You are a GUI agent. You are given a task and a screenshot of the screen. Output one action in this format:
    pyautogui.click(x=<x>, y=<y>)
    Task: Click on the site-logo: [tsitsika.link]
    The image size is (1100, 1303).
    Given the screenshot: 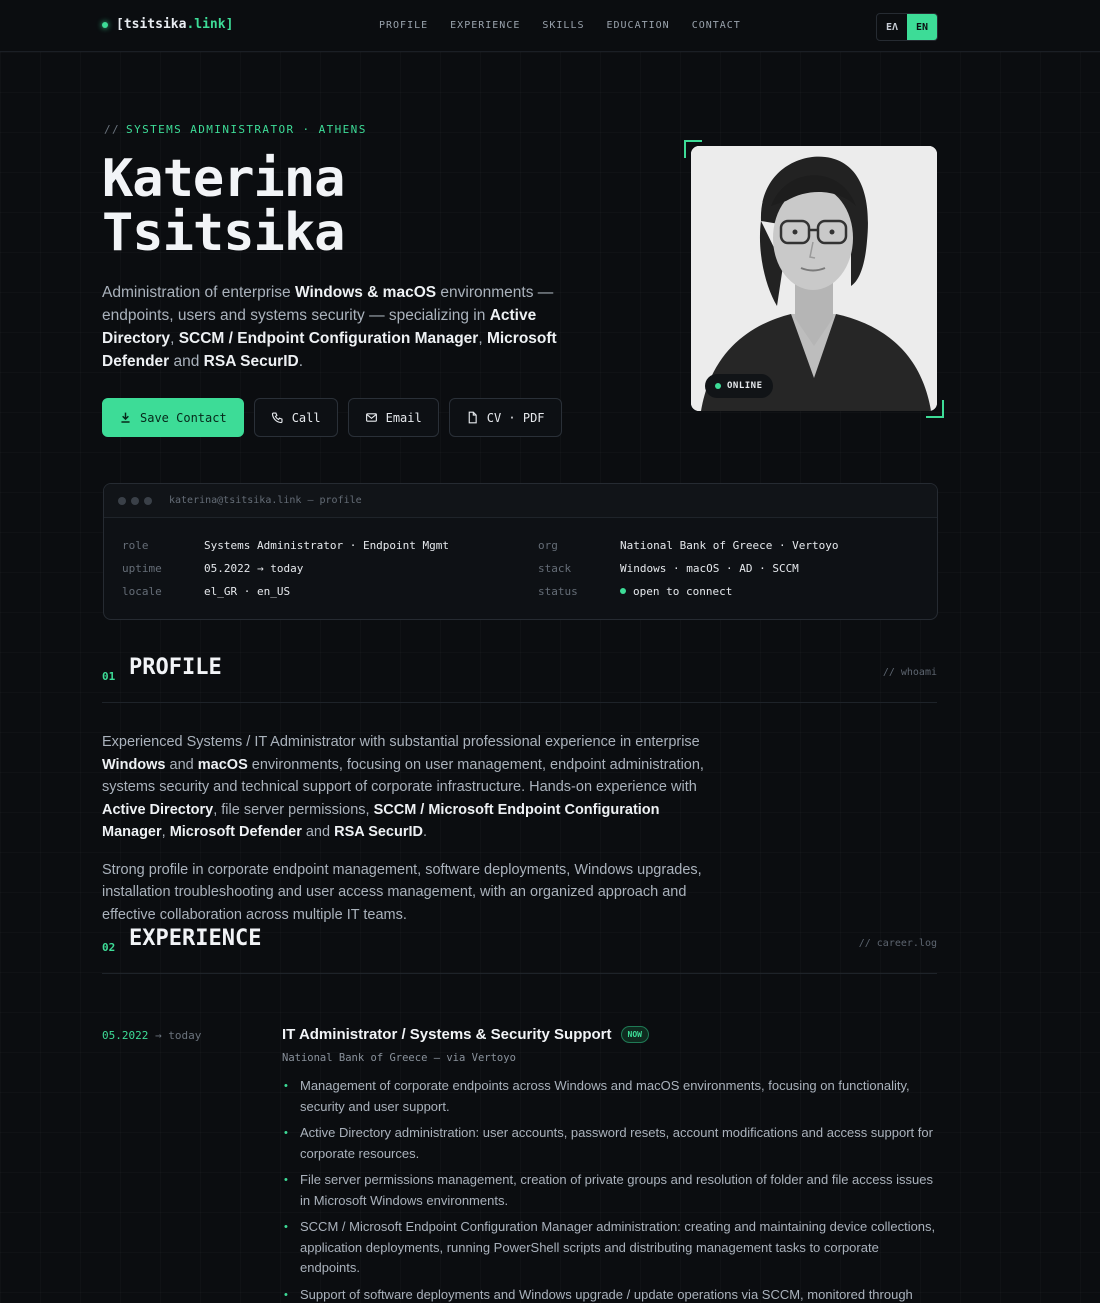 What is the action you would take?
    pyautogui.click(x=167, y=24)
    